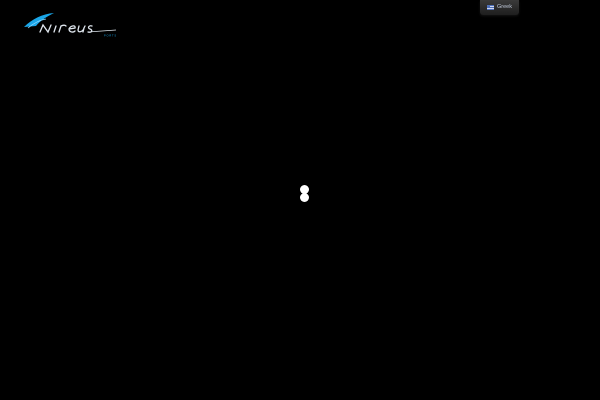  Describe the element at coordinates (110, 36) in the screenshot. I see `logo-tagline: PORTS` at that location.